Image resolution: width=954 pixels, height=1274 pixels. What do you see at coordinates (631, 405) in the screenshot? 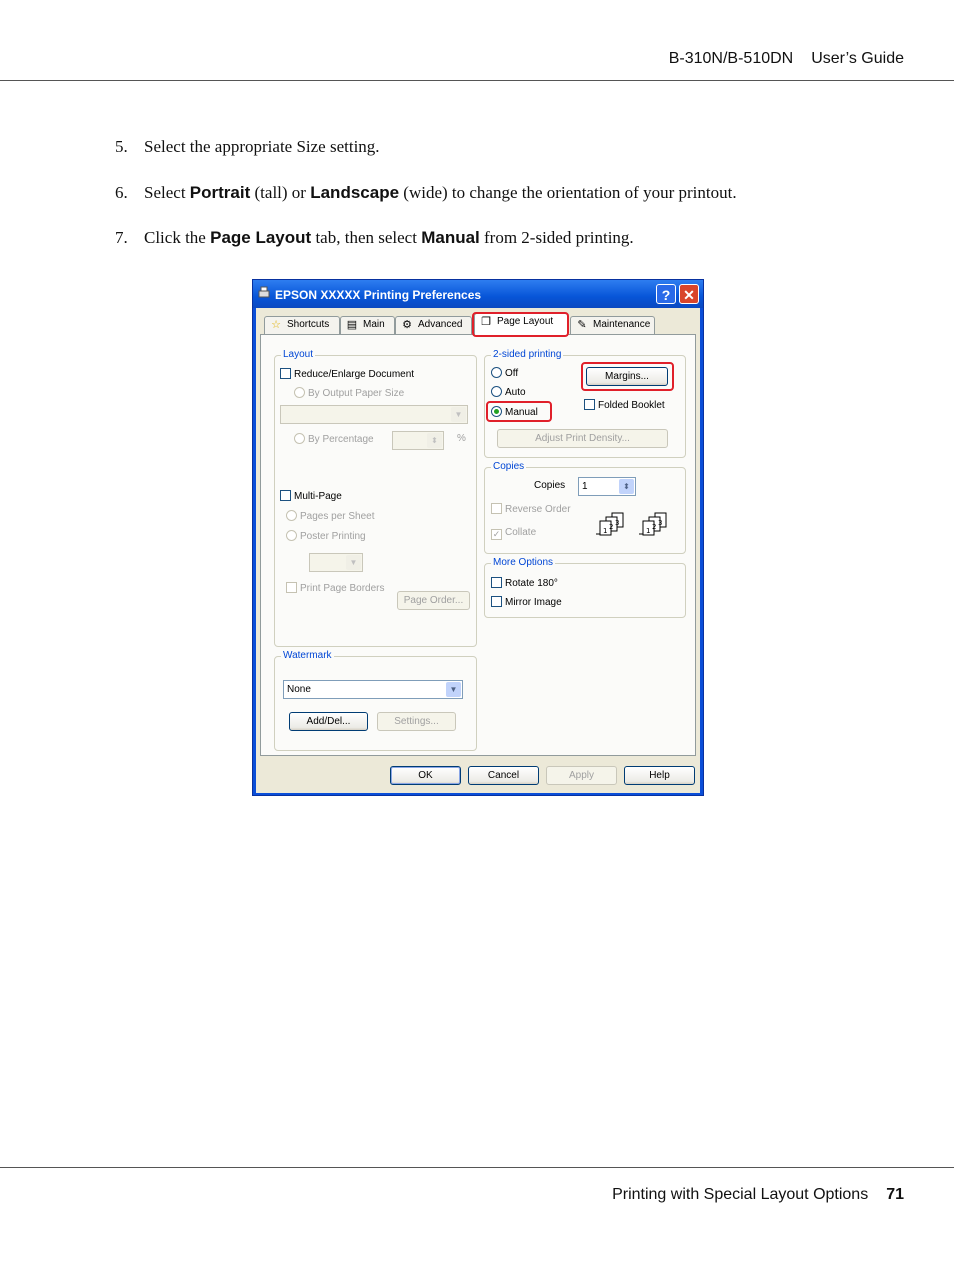
I see `checkbox-label: Folded Booklet` at bounding box center [631, 405].